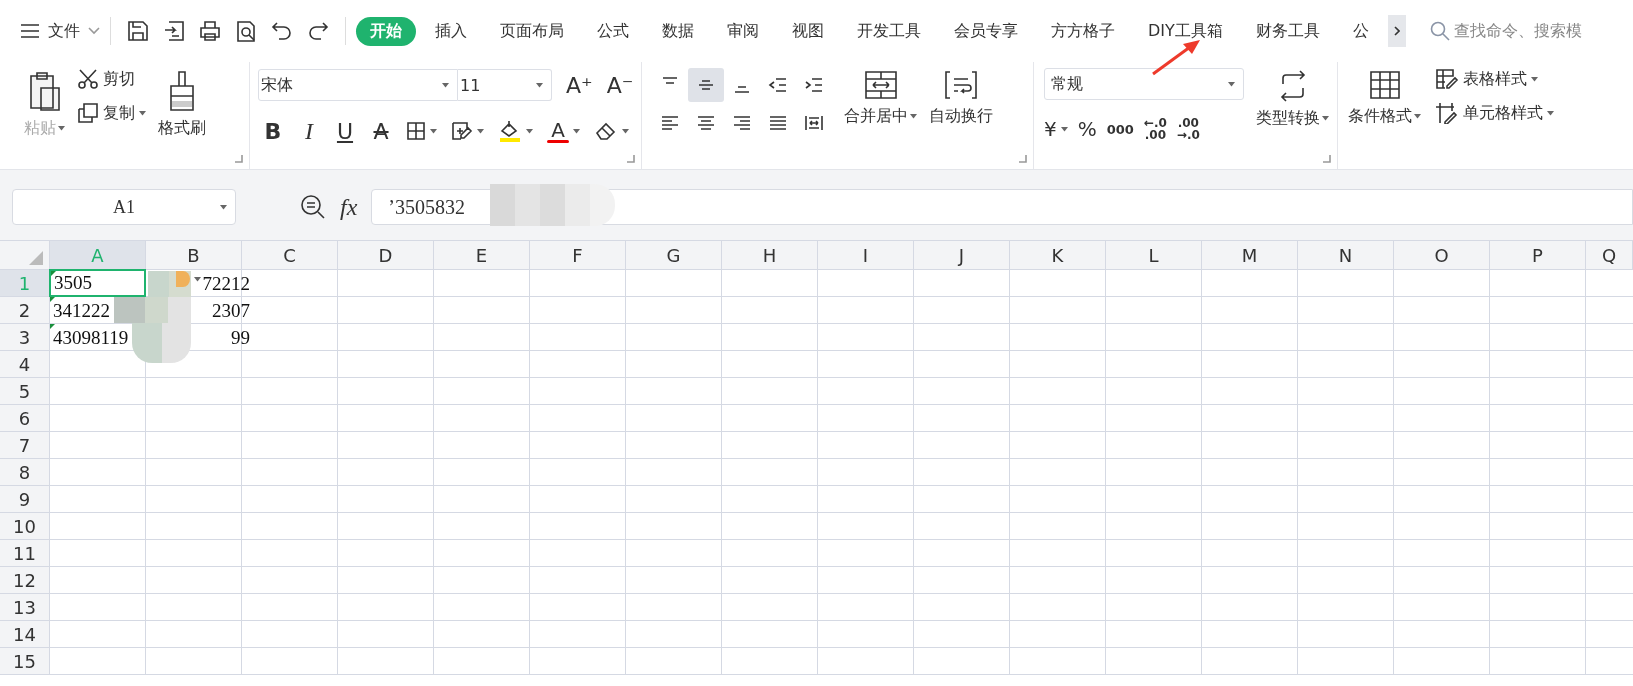 Image resolution: width=1633 pixels, height=686 pixels. Describe the element at coordinates (381, 131) in the screenshot. I see `strike-button: A` at that location.